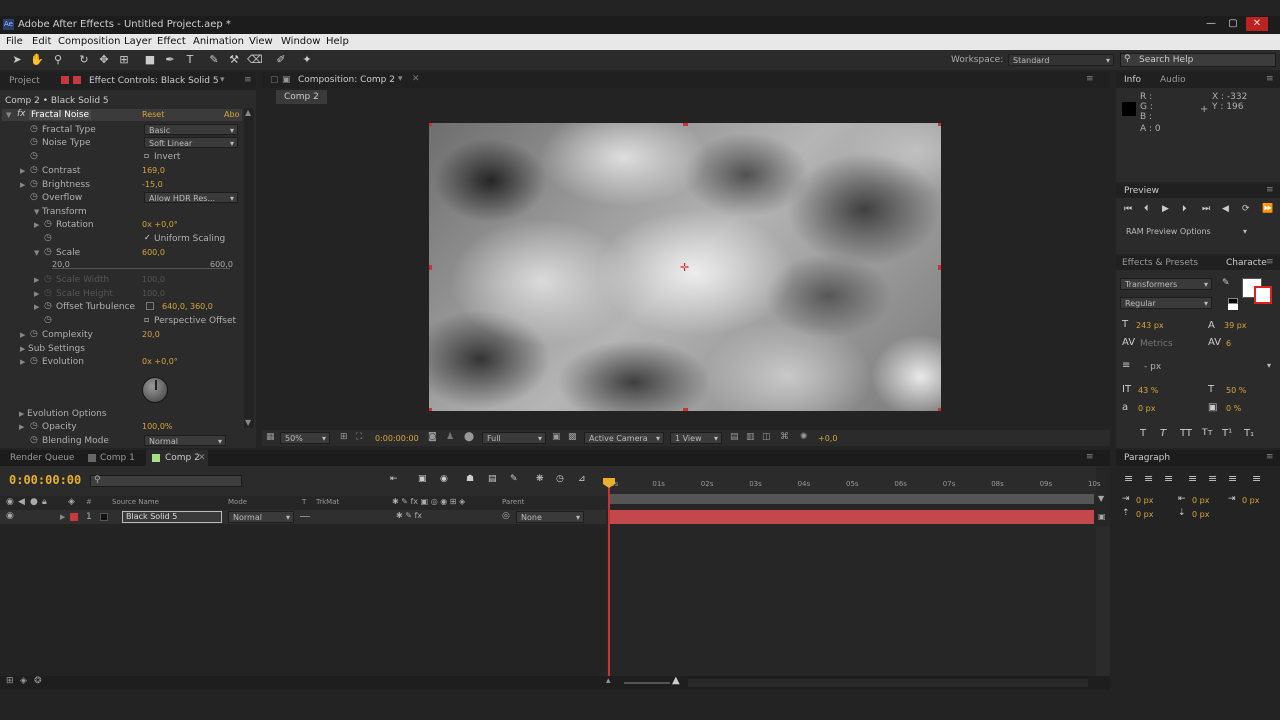 The height and width of the screenshot is (720, 1280). Describe the element at coordinates (540, 479) in the screenshot. I see `brainstorm-icon: ❋` at that location.